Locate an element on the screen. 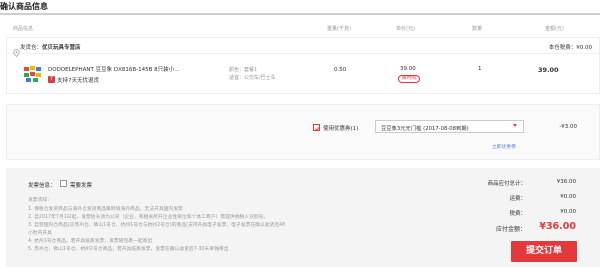 The image size is (600, 267). coupon-link: 立即优惠券 is located at coordinates (504, 146).